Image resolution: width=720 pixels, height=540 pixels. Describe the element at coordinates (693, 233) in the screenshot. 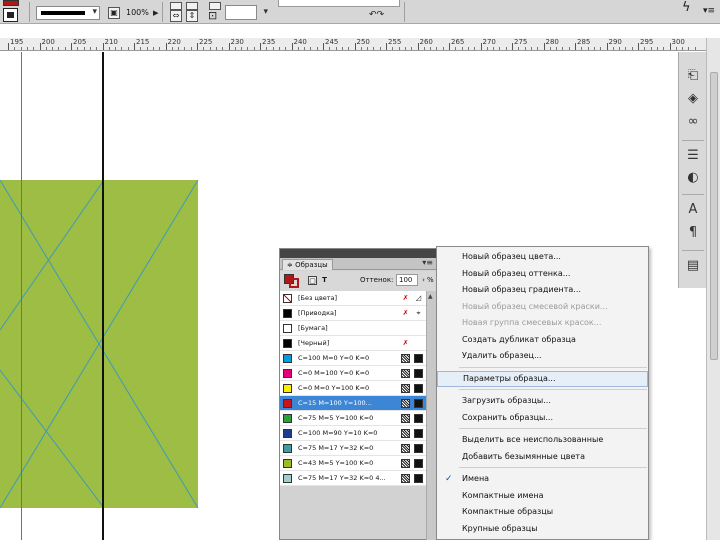

I see `paragraph-styles-icon: ¶` at that location.